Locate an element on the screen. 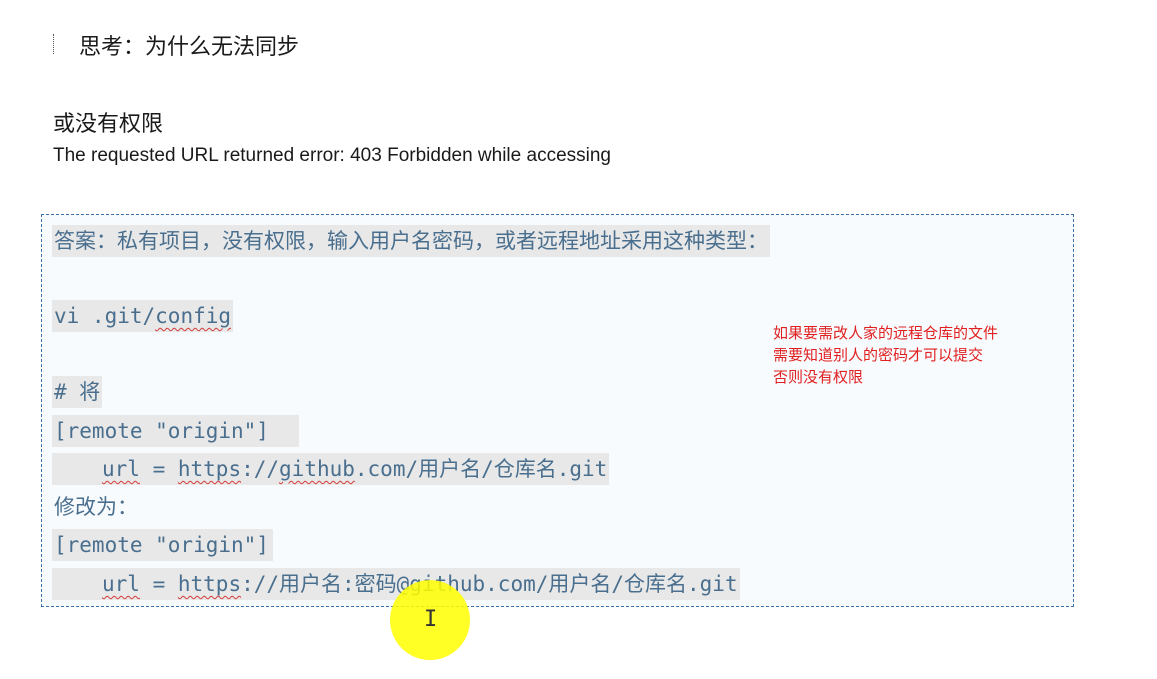 This screenshot has width=1157, height=679. permission-heading: 或没有权限 is located at coordinates (108, 124).